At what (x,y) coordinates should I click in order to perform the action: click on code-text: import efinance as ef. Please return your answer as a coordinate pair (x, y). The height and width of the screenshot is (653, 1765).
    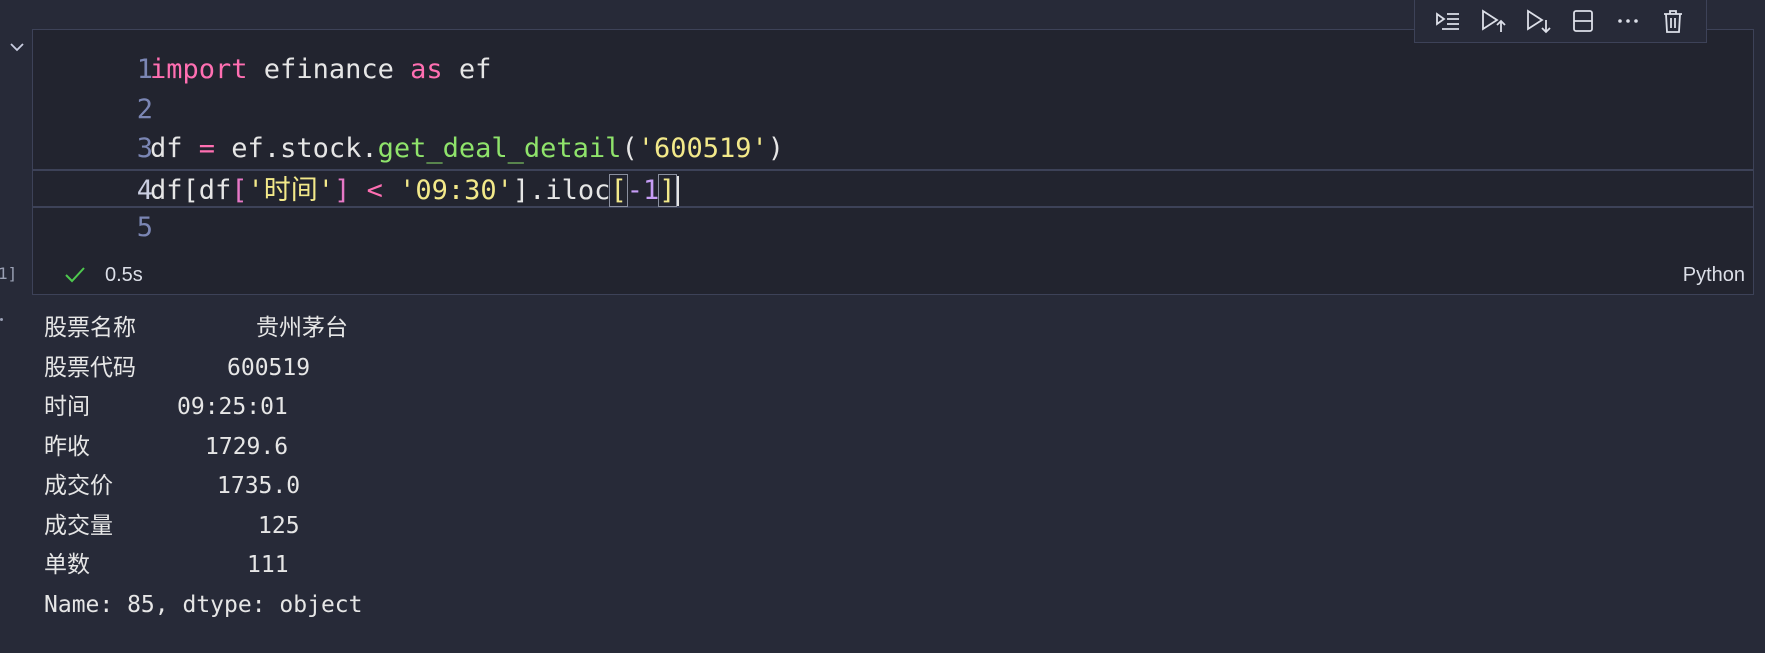
    Looking at the image, I should click on (320, 70).